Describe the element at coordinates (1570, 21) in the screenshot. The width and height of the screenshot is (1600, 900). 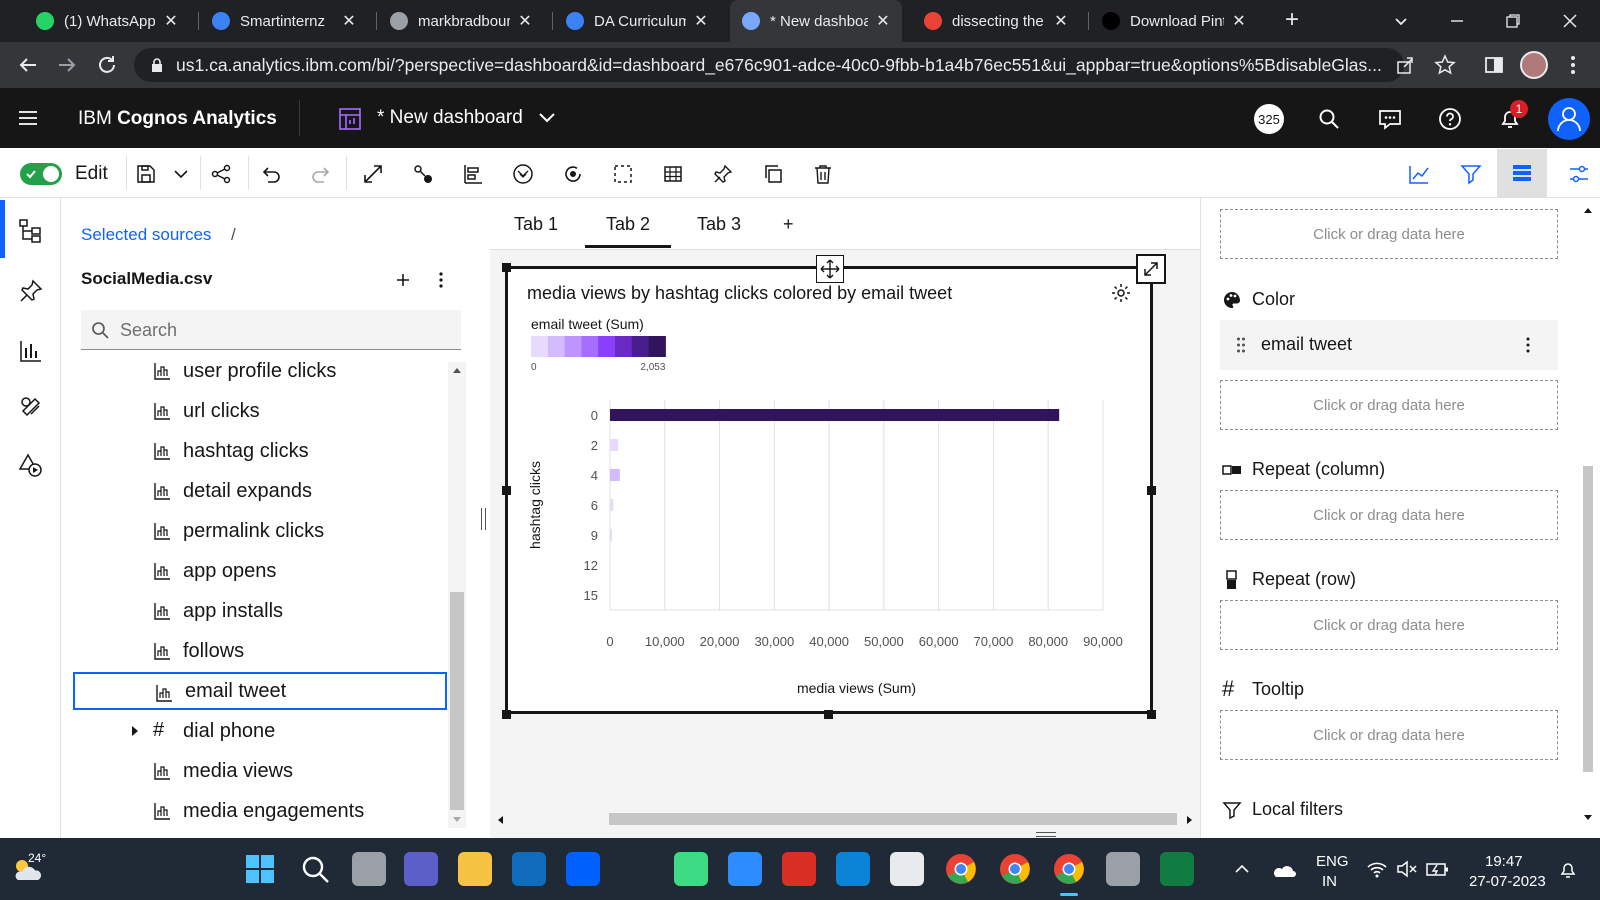
I see `close-window-icon` at that location.